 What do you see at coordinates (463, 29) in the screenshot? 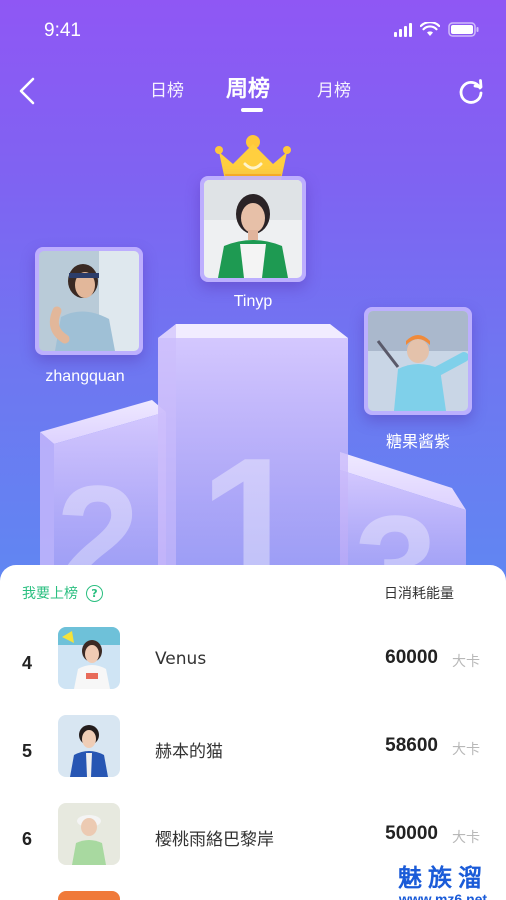
I see `battery-icon` at bounding box center [463, 29].